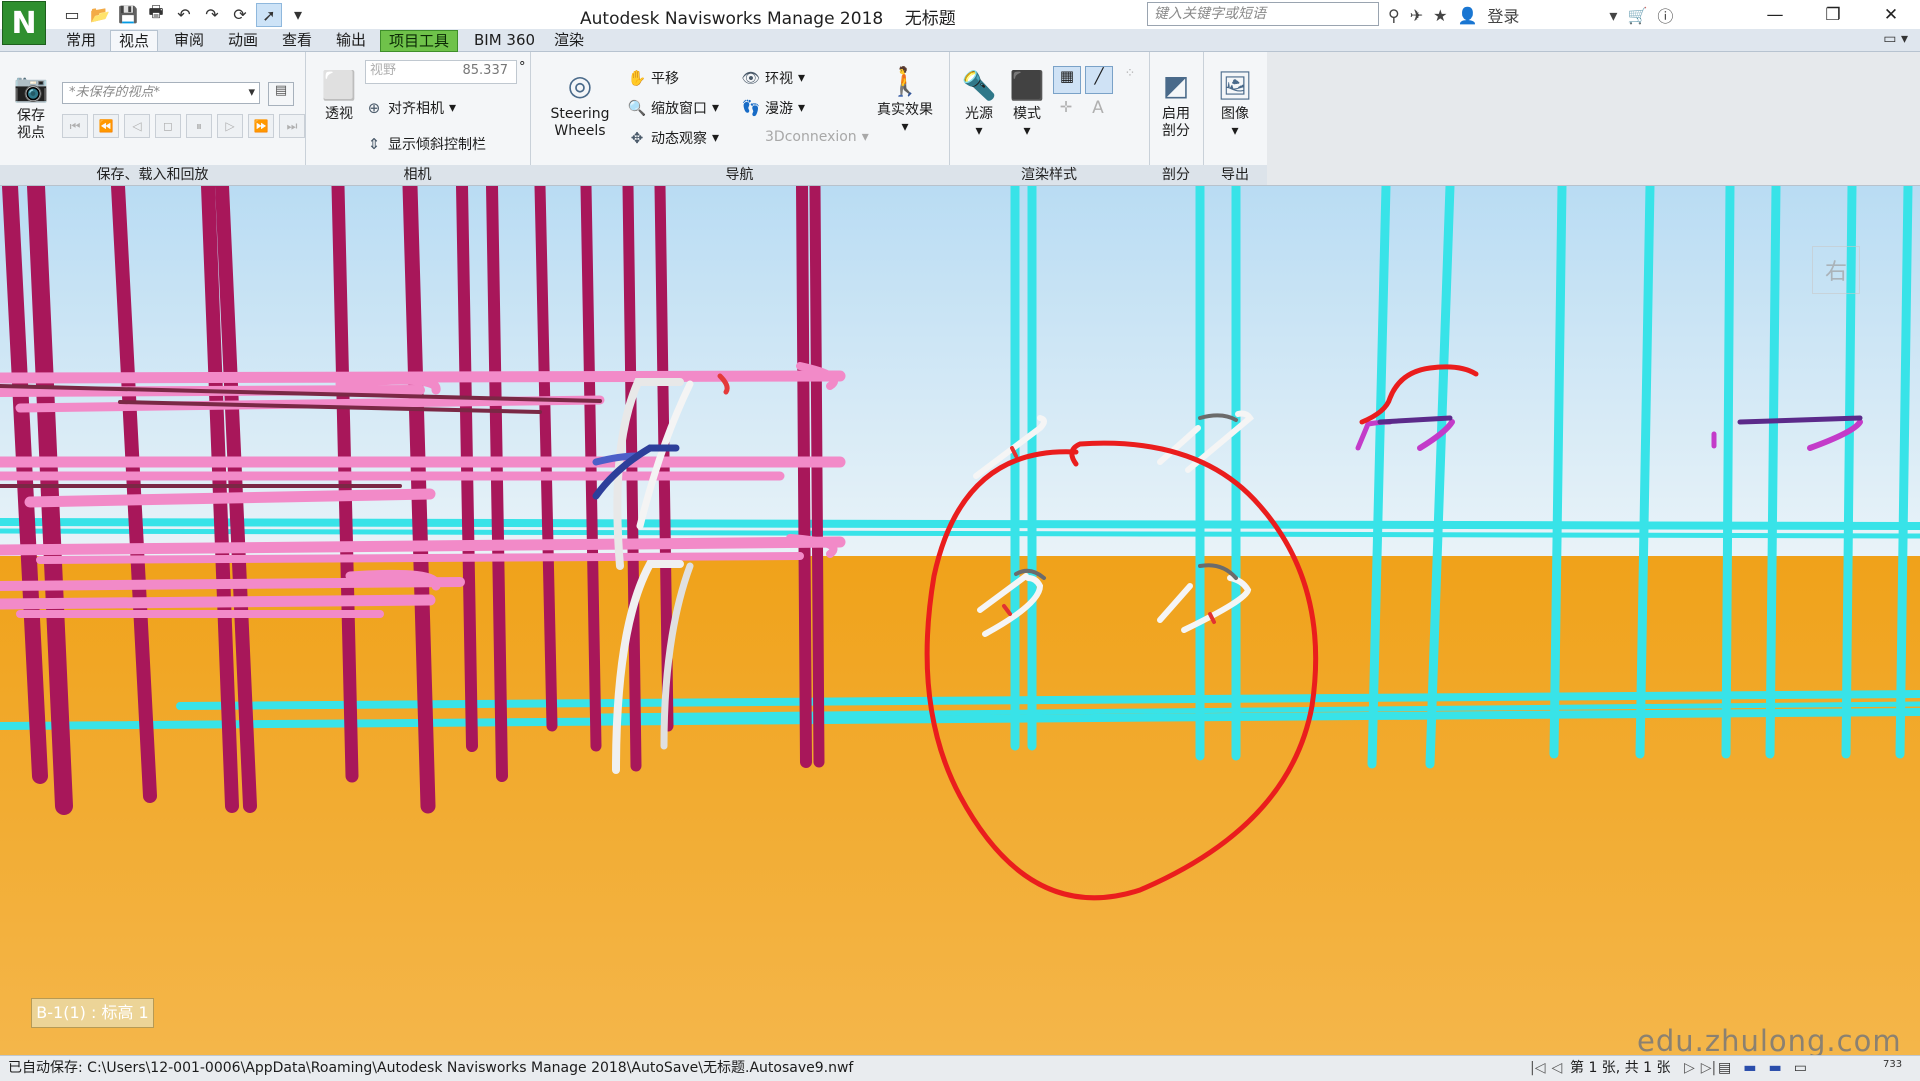  What do you see at coordinates (292, 126) in the screenshot?
I see `last-frame-icon: ⏭` at bounding box center [292, 126].